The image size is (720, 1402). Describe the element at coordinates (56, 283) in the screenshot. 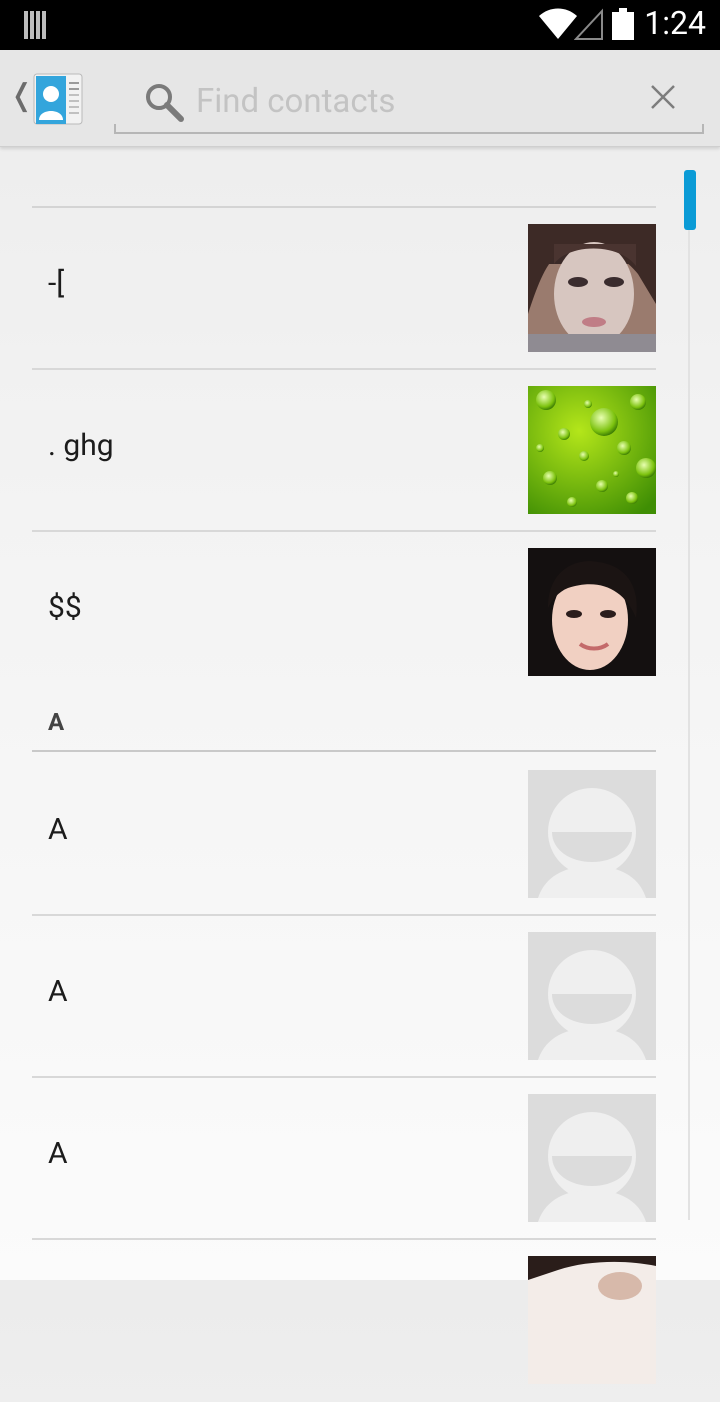

I see `contact-name: -[` at that location.